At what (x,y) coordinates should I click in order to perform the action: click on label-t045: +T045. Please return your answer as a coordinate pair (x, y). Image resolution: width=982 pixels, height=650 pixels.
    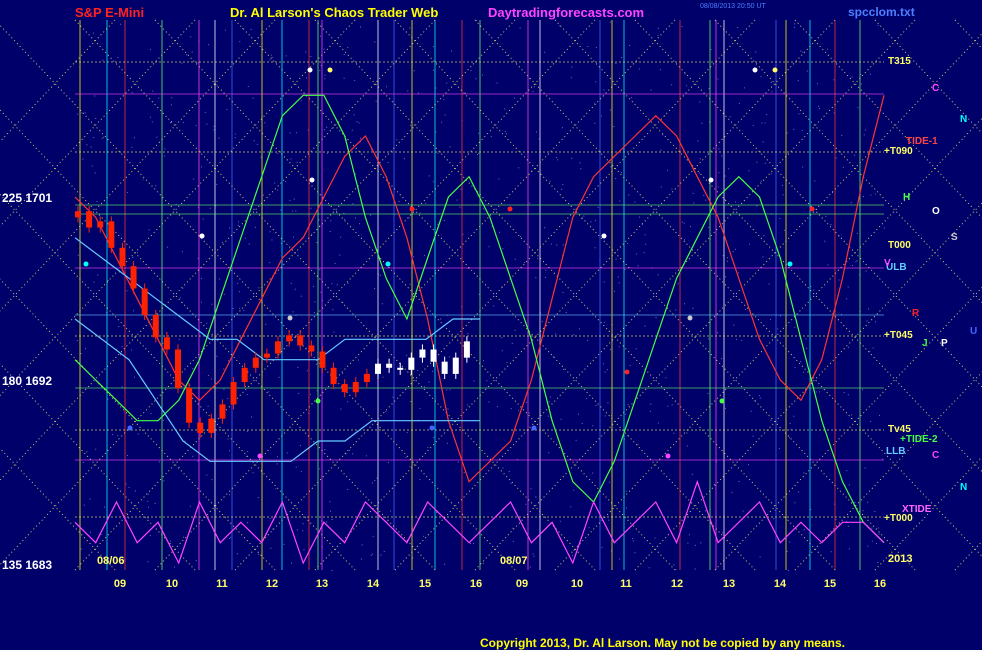
    Looking at the image, I should click on (898, 335).